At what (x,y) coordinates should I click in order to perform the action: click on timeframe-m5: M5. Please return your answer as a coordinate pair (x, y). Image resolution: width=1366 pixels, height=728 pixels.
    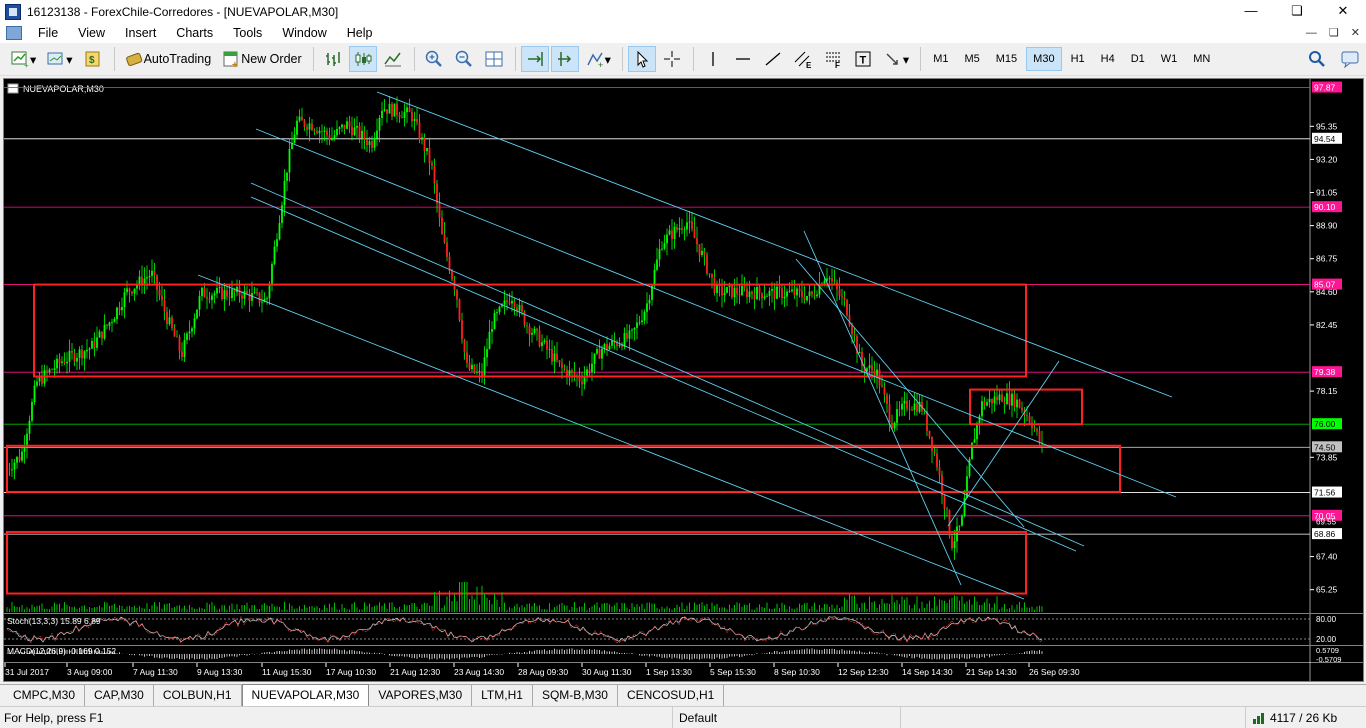
    Looking at the image, I should click on (971, 59).